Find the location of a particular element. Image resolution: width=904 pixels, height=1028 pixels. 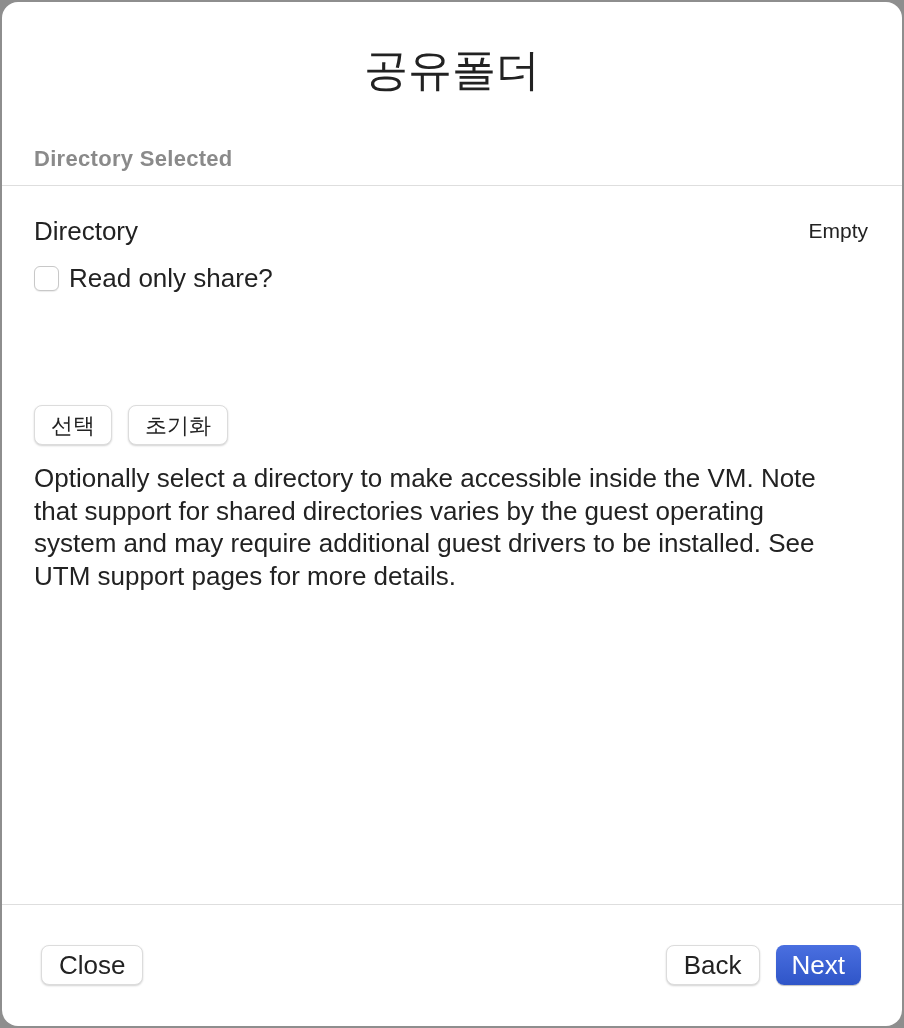

checkbox-label: Read only share? is located at coordinates (171, 278).